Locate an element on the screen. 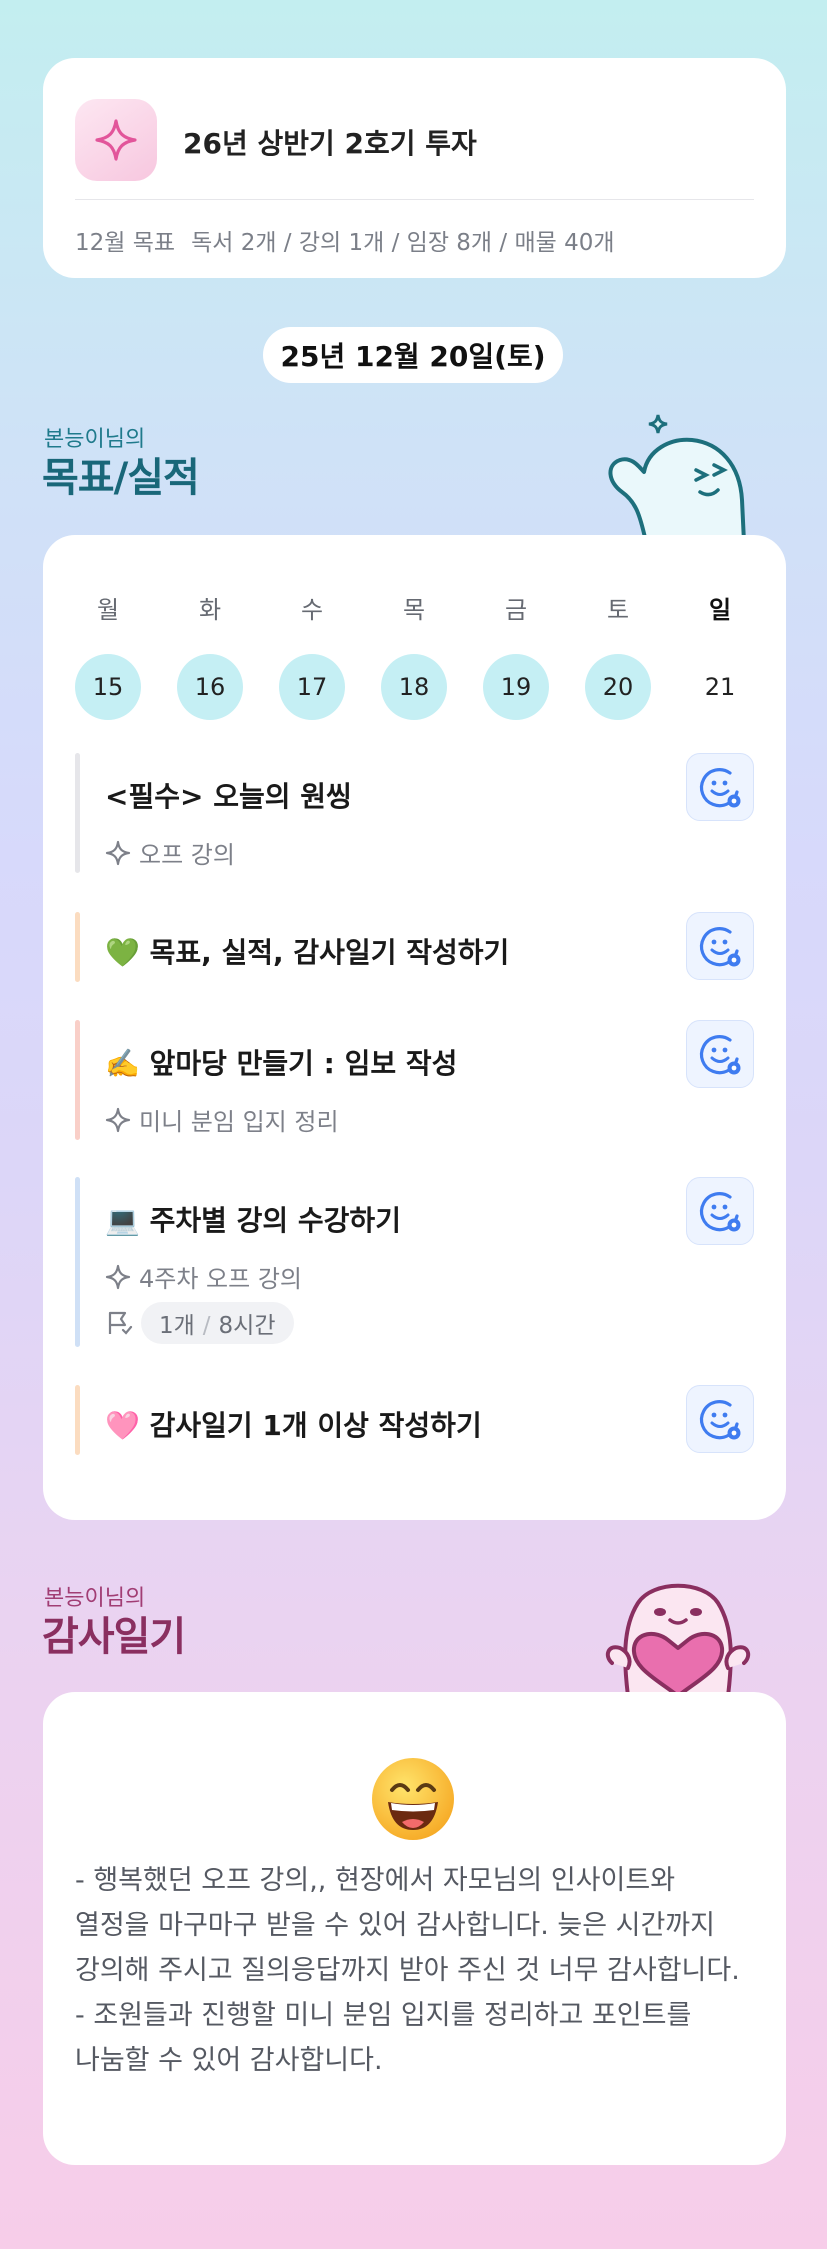 The width and height of the screenshot is (827, 2249). task-item: 🩷 감사일기 1개 이상 작성하기 is located at coordinates (414, 1420).